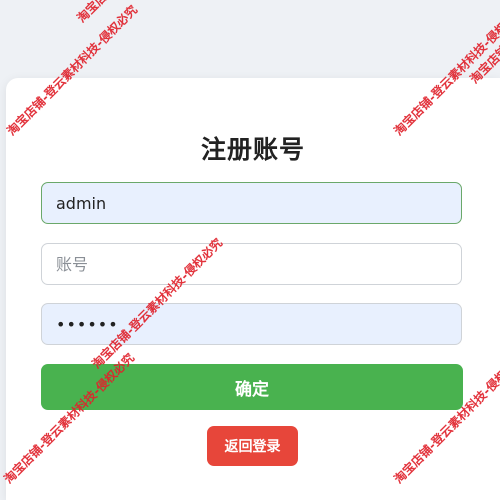 Image resolution: width=500 pixels, height=500 pixels. Describe the element at coordinates (251, 264) in the screenshot. I see `account-input` at that location.